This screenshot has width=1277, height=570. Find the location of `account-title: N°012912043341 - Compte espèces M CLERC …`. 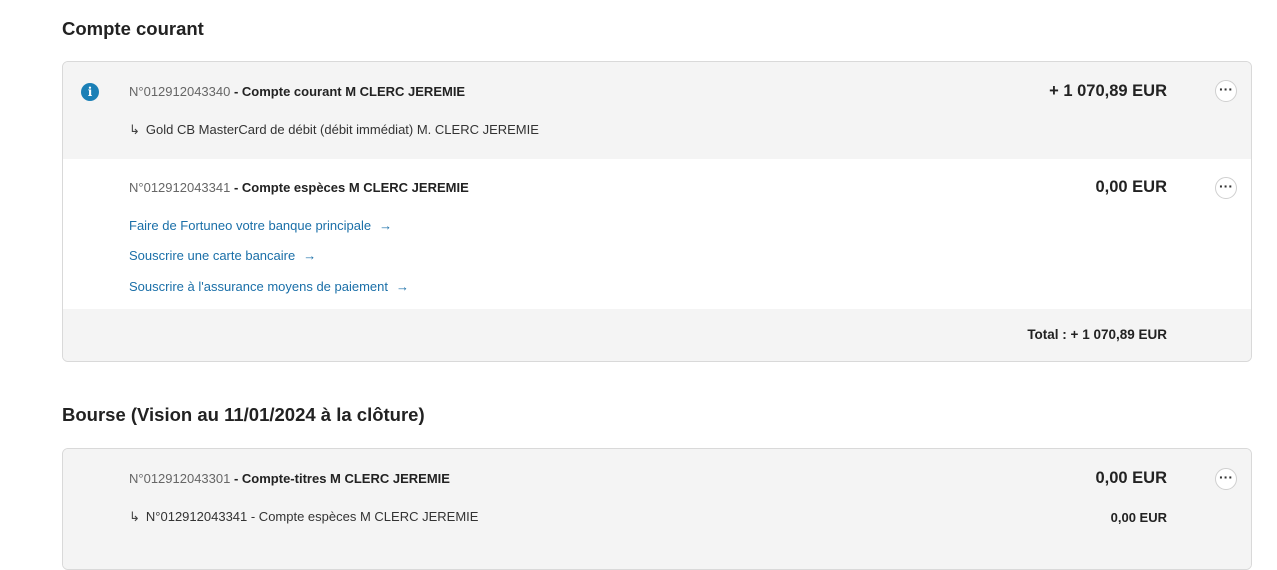

account-title: N°012912043341 - Compte espèces M CLERC … is located at coordinates (299, 187).